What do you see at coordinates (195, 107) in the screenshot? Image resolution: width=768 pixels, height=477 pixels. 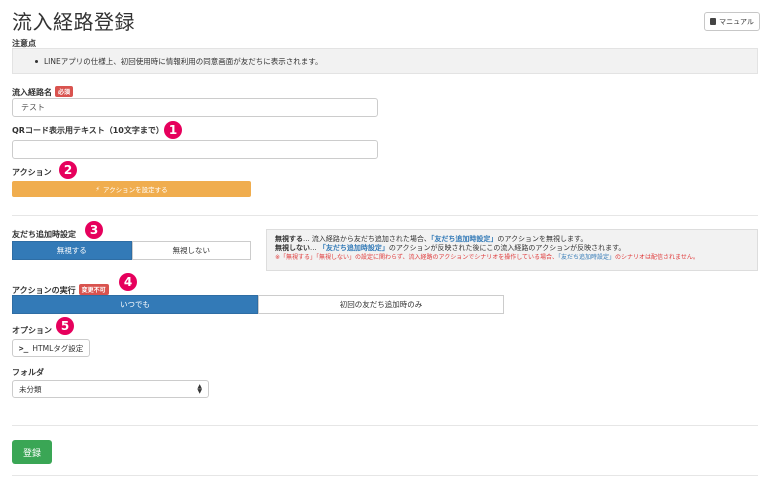 I see `route-name-input: テスト` at bounding box center [195, 107].